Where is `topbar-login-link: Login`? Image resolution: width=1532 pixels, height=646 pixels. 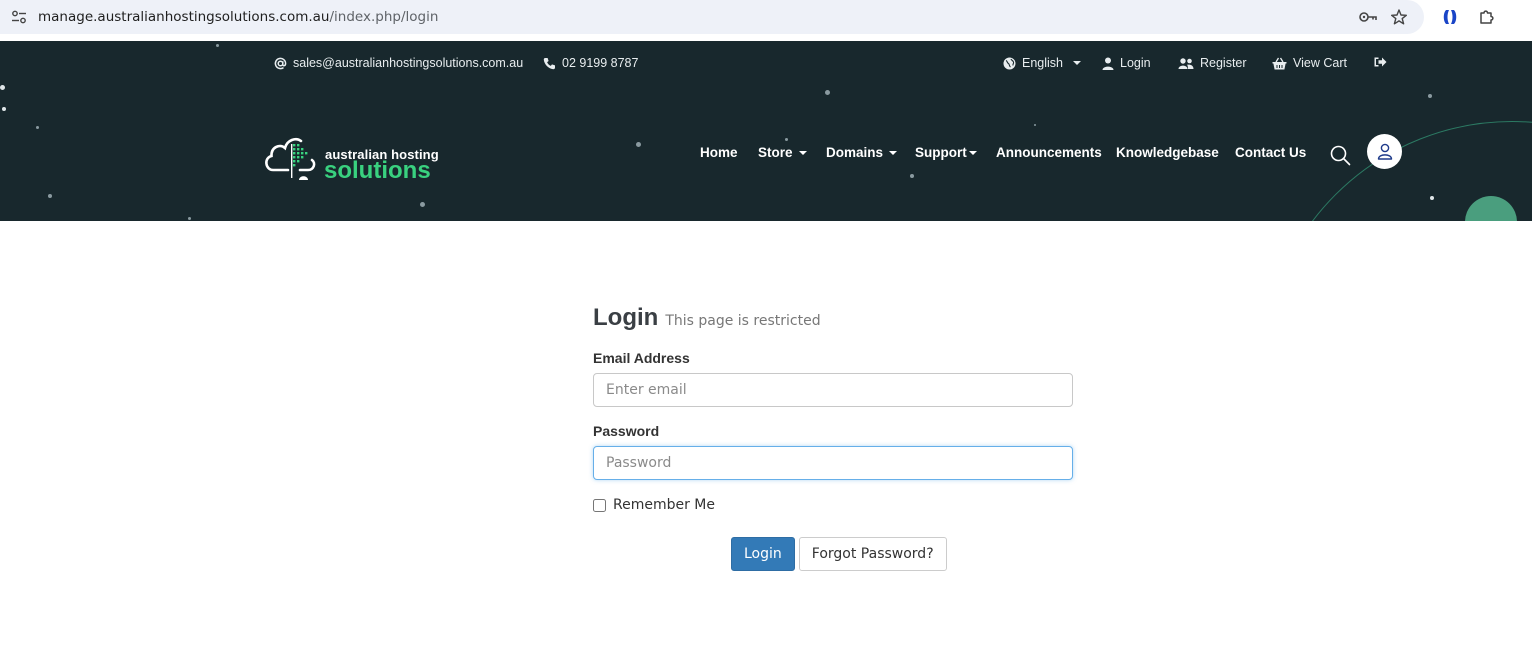 topbar-login-link: Login is located at coordinates (1126, 63).